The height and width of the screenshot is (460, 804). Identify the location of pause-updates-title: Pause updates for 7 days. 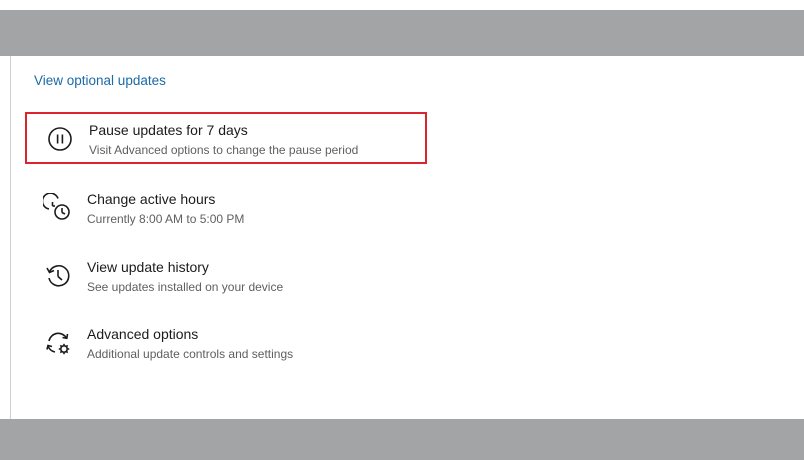
(168, 130).